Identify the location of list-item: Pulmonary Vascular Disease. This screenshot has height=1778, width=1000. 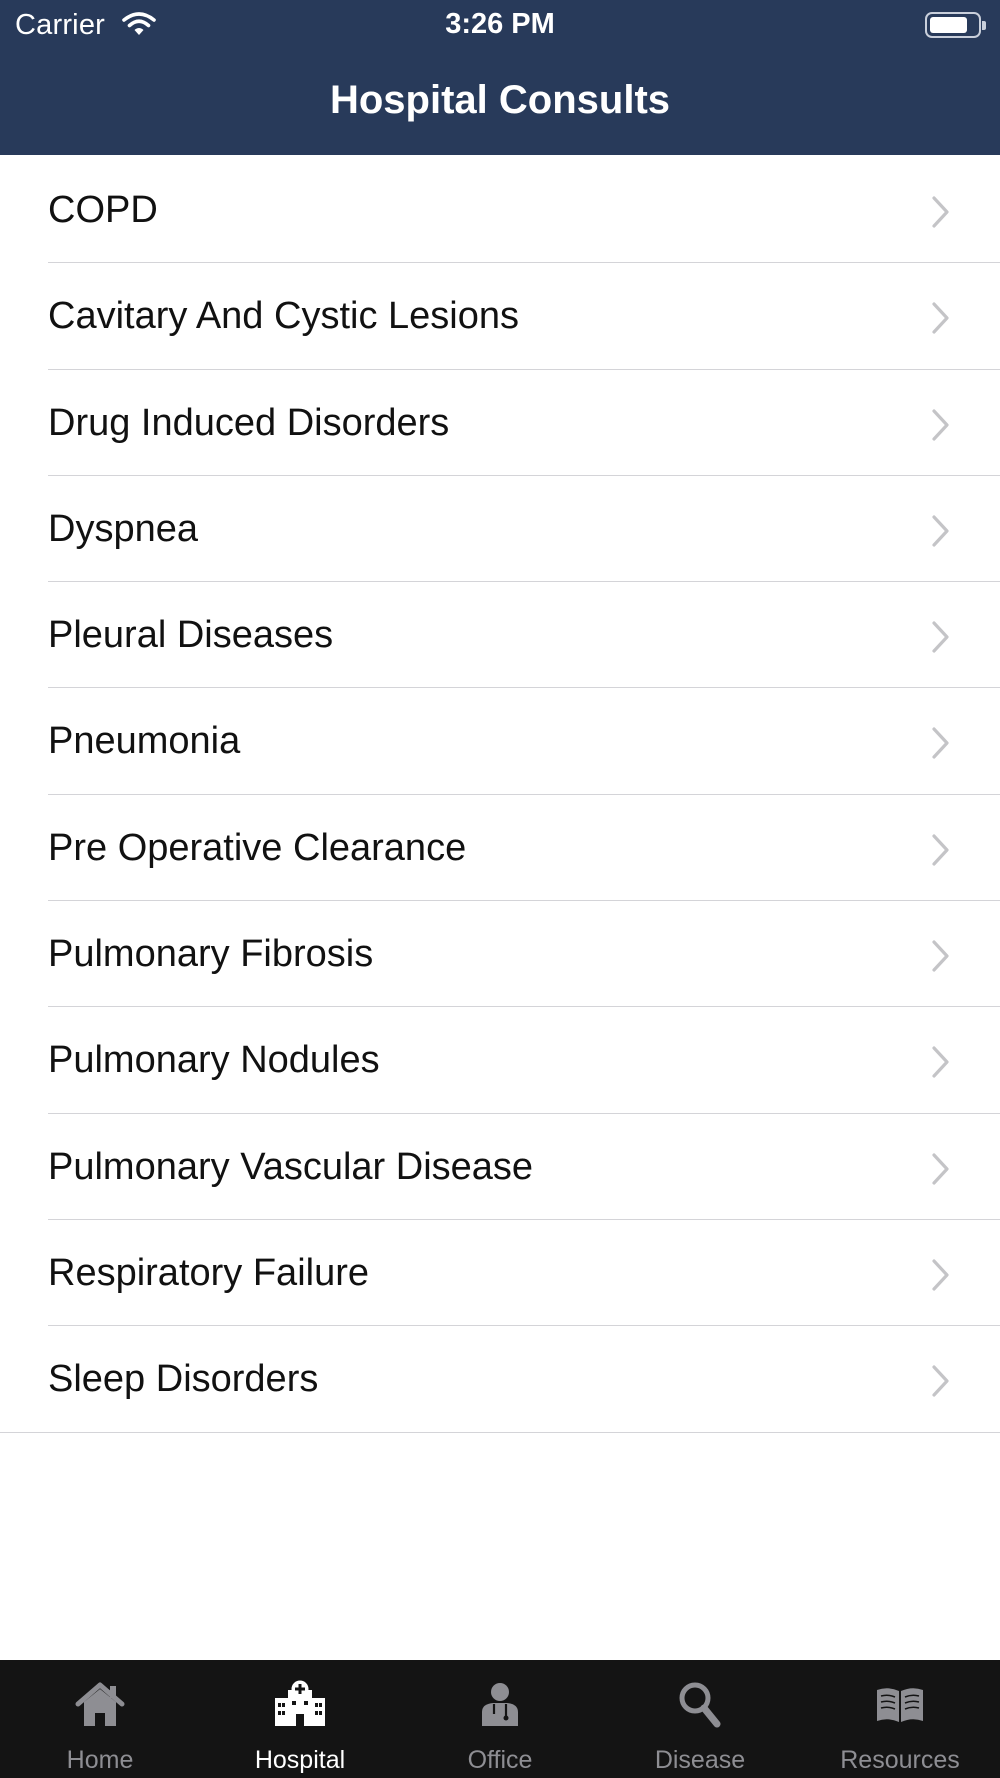
(500, 1167).